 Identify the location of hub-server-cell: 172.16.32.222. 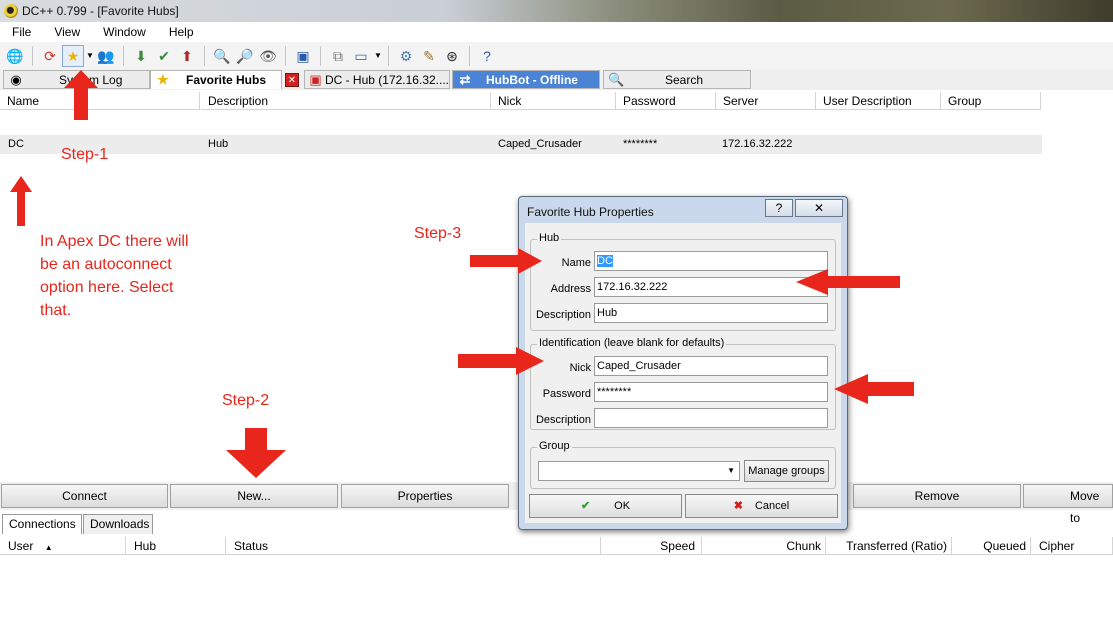
(757, 144).